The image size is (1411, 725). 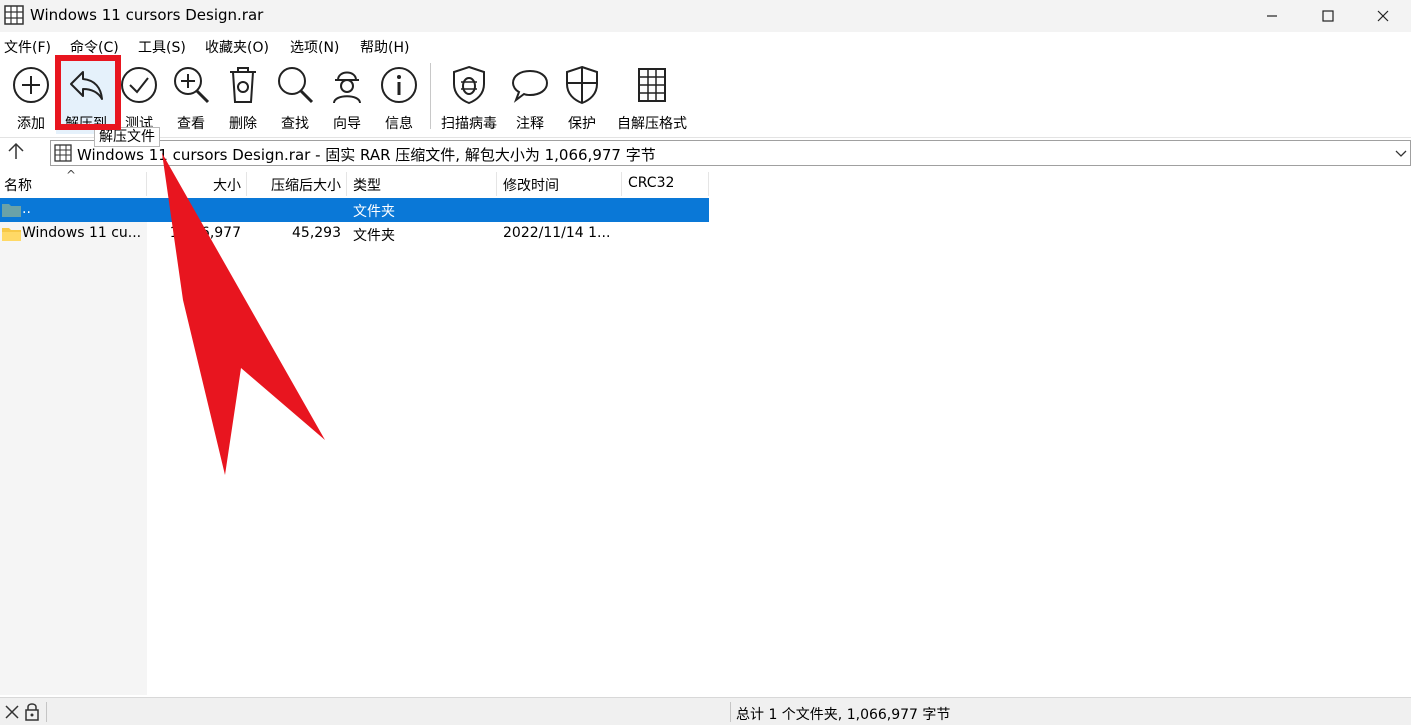 I want to click on menu-help: 帮助(H), so click(x=384, y=47).